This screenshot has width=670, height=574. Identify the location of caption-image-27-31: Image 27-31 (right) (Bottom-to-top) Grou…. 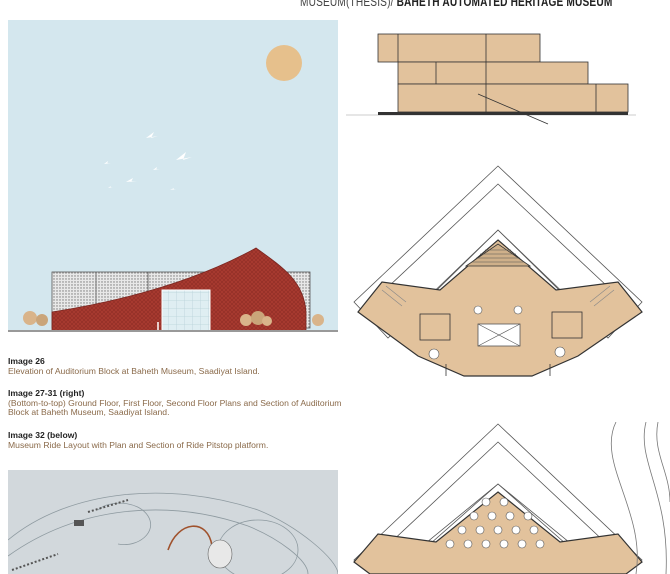
(175, 403).